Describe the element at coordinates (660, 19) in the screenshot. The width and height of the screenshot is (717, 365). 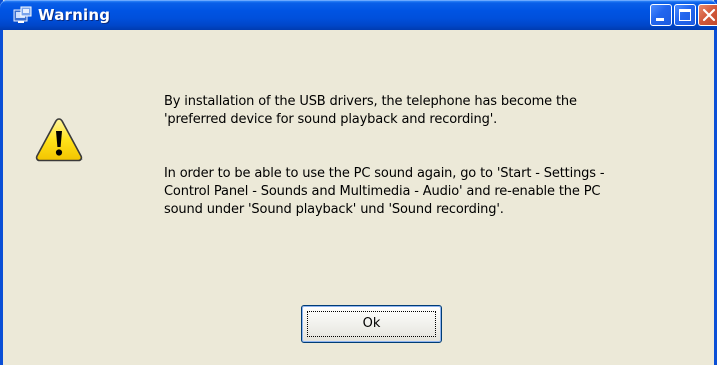
I see `minimize-icon` at that location.